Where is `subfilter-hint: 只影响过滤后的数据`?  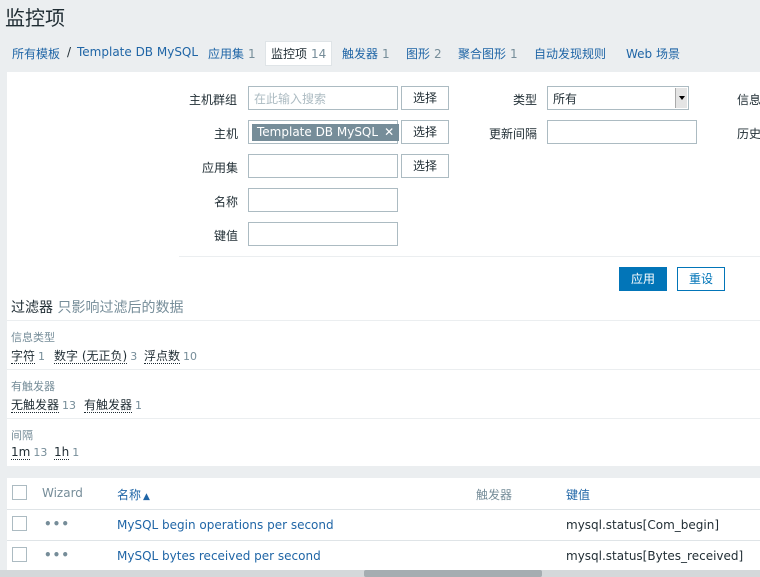
subfilter-hint: 只影响过滤后的数据 is located at coordinates (120, 308).